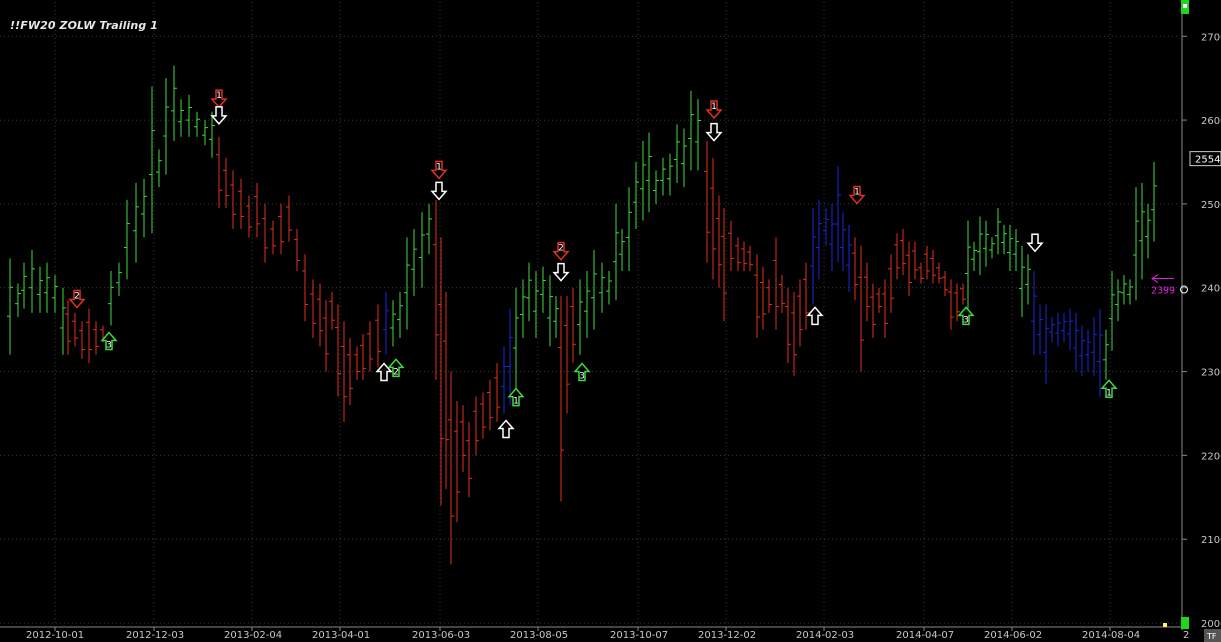  Describe the element at coordinates (1211, 540) in the screenshot. I see `y-tick-label: 2100` at that location.